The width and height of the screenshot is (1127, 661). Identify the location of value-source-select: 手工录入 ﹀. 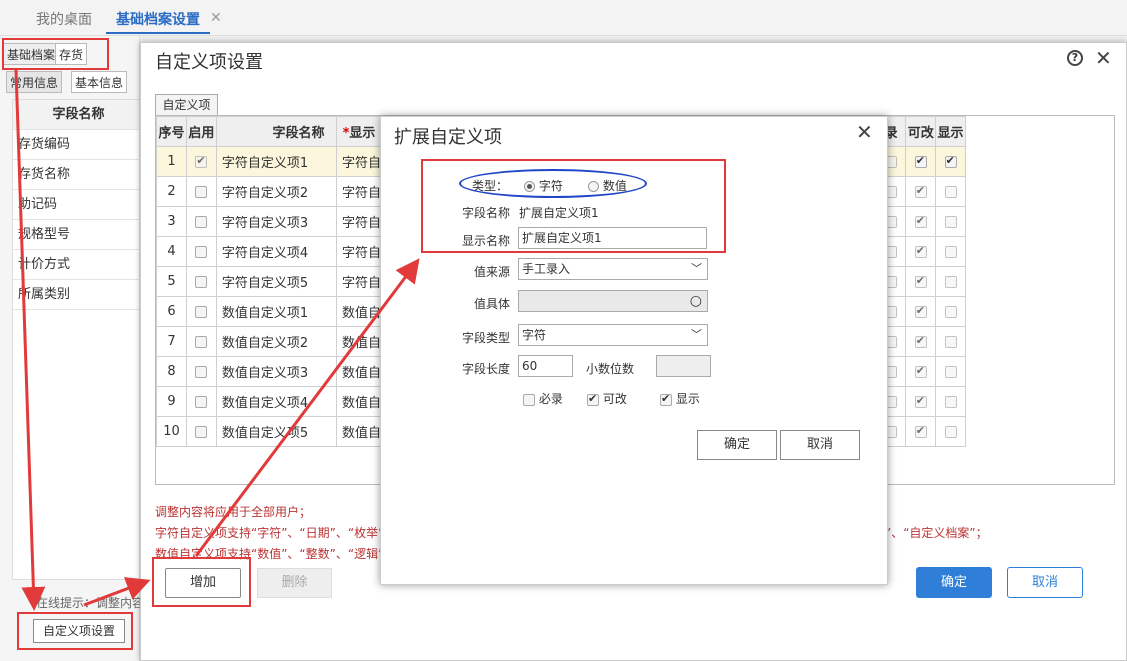
(613, 269).